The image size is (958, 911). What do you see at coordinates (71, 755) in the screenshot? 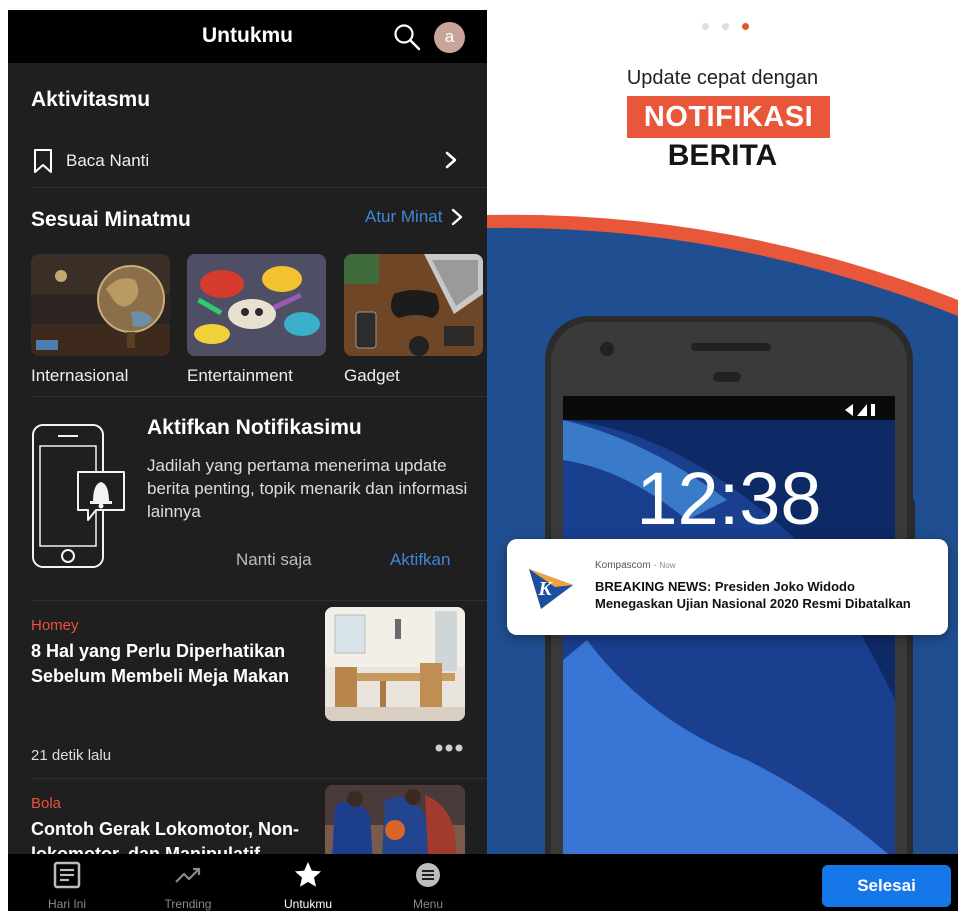
I see `article-time: 21 detik lalu` at bounding box center [71, 755].